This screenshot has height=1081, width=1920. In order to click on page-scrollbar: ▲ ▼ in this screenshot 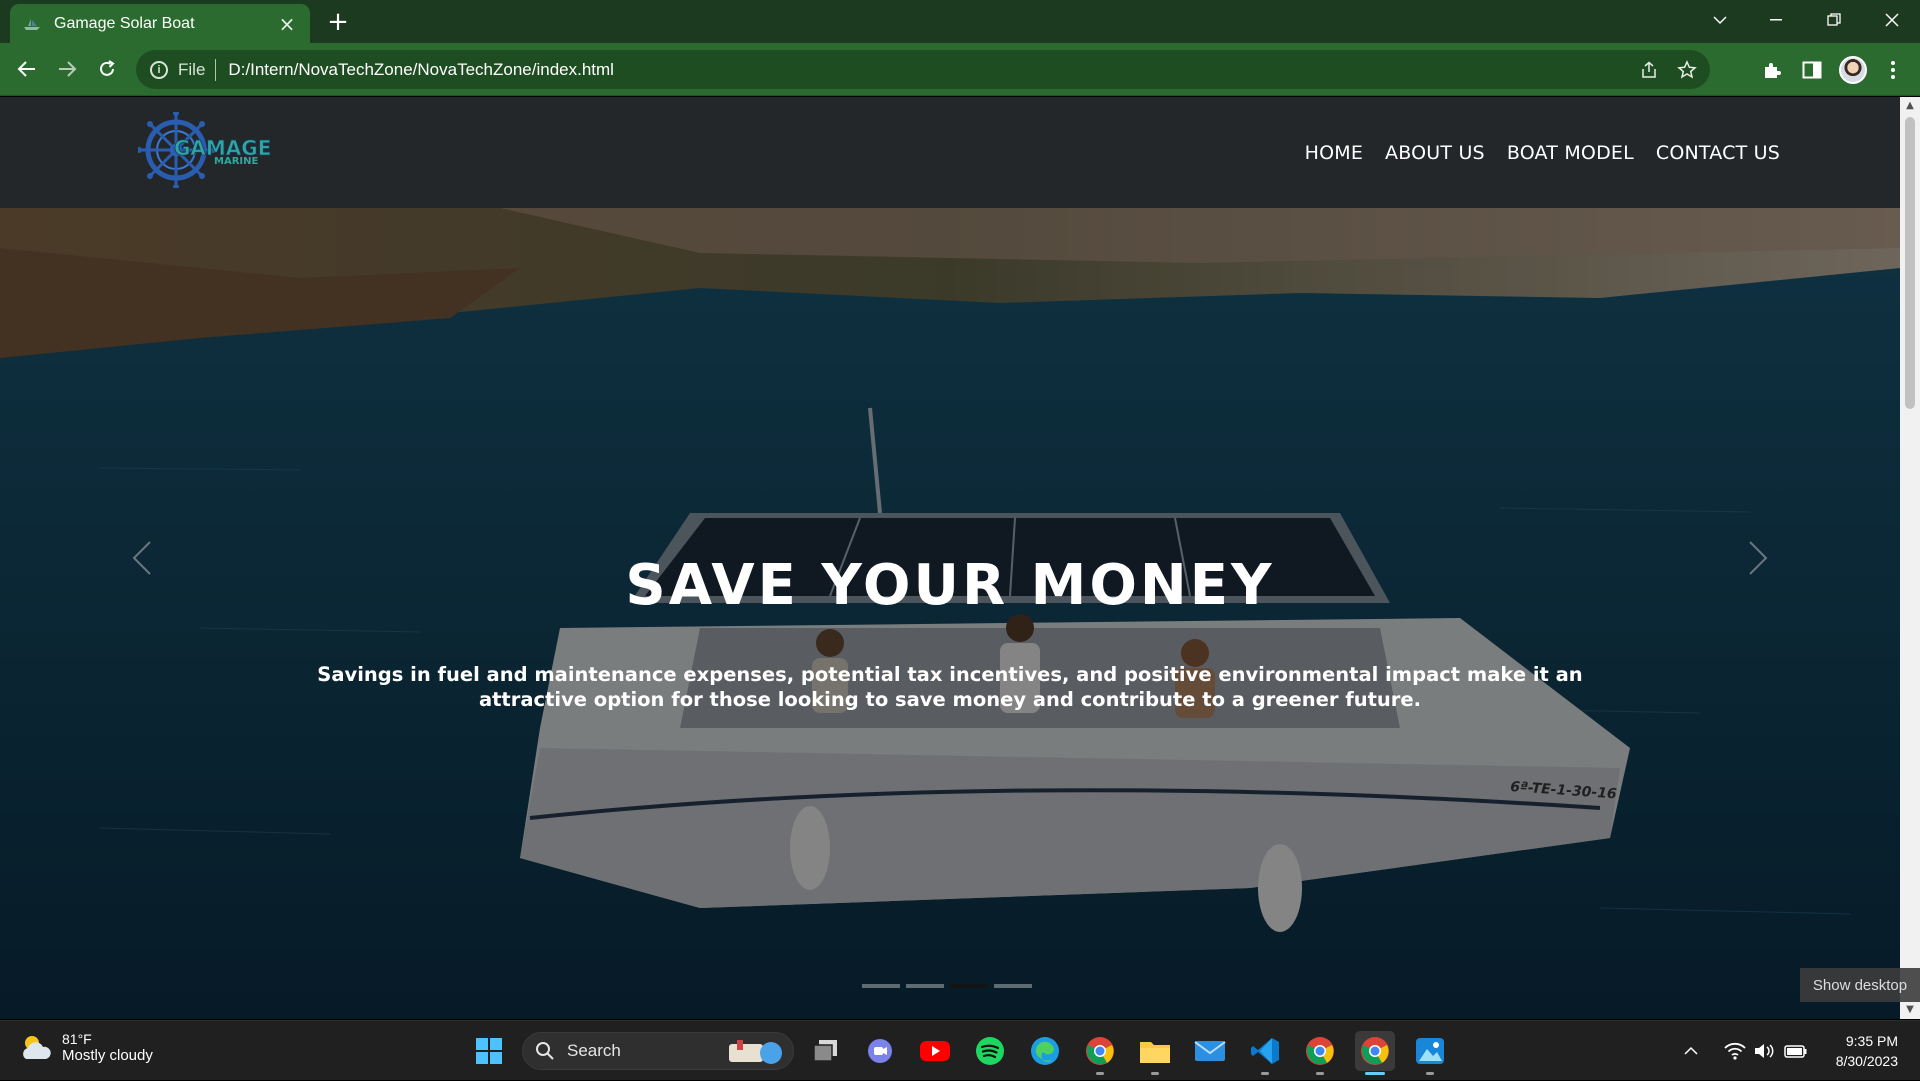, I will do `click(1910, 558)`.